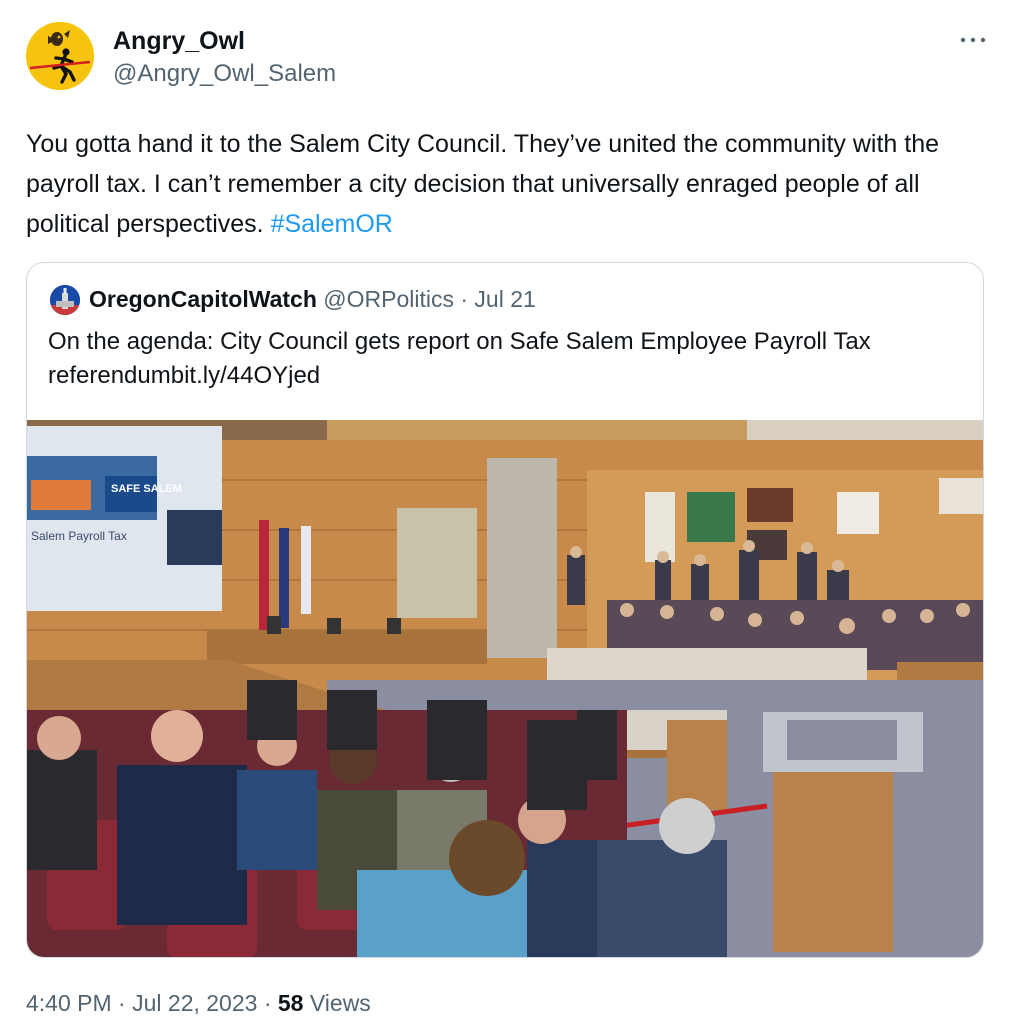  I want to click on author-display-name: Angry_Owl, so click(179, 41).